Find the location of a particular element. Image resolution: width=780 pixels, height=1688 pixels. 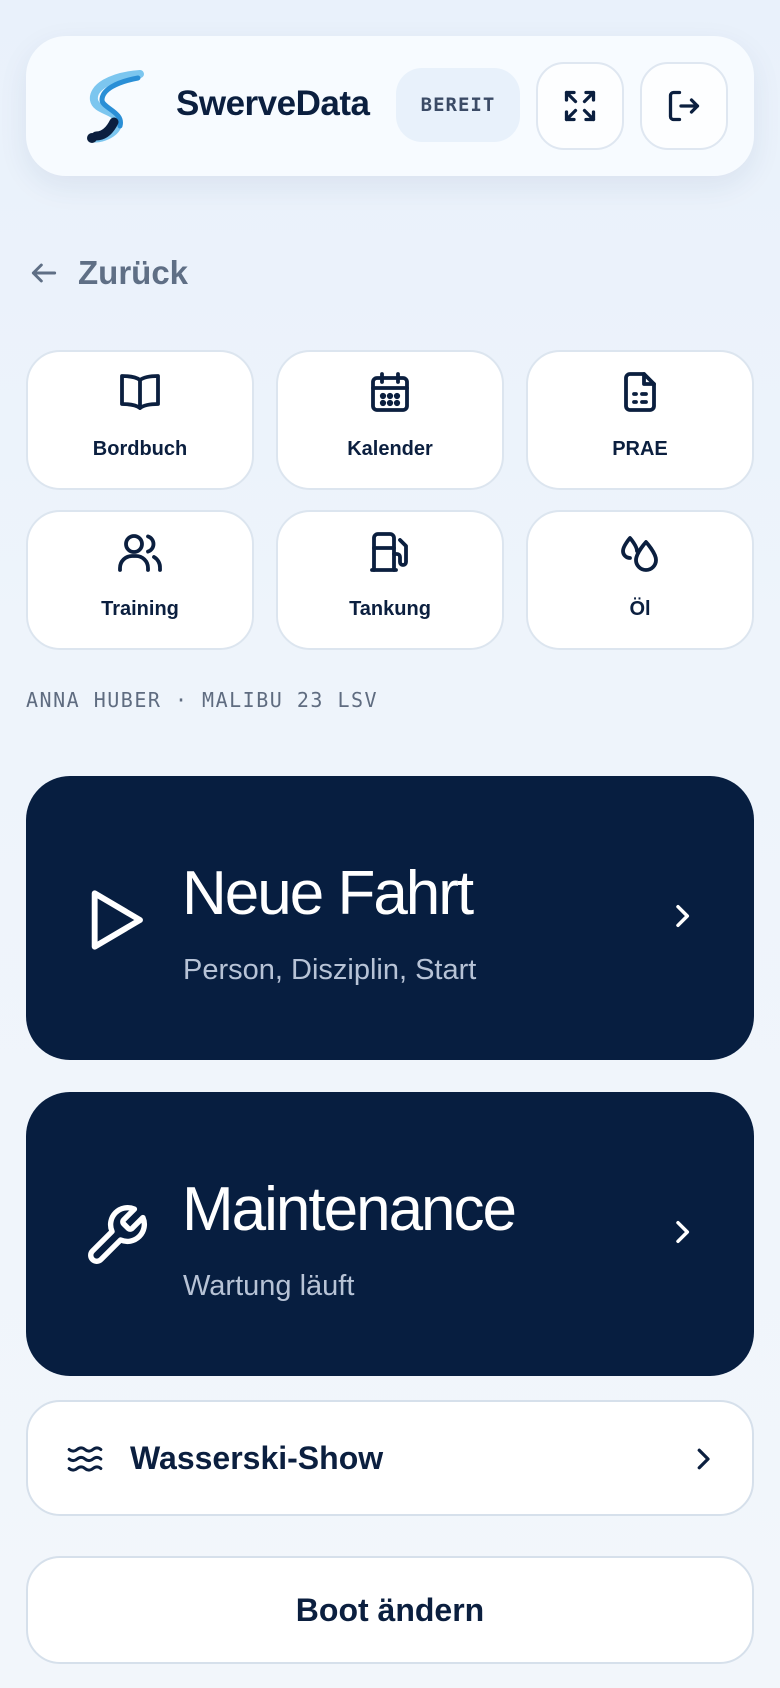

document-icon is located at coordinates (640, 392).